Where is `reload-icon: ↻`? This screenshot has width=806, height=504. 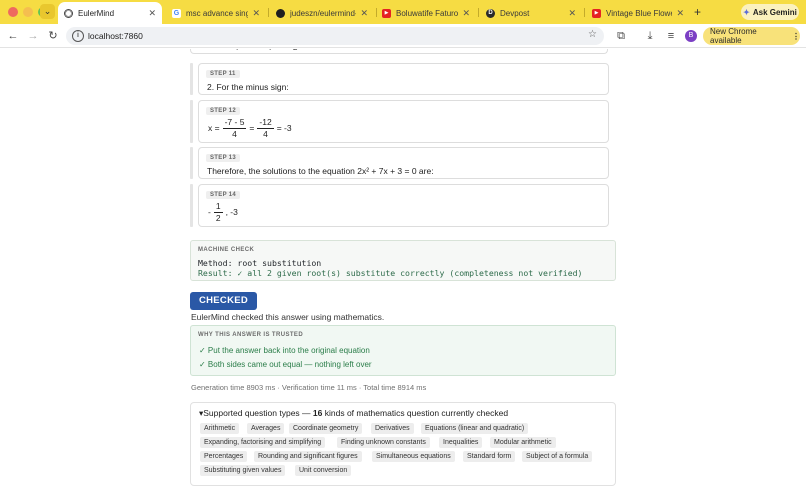
reload-icon: ↻ is located at coordinates (53, 36).